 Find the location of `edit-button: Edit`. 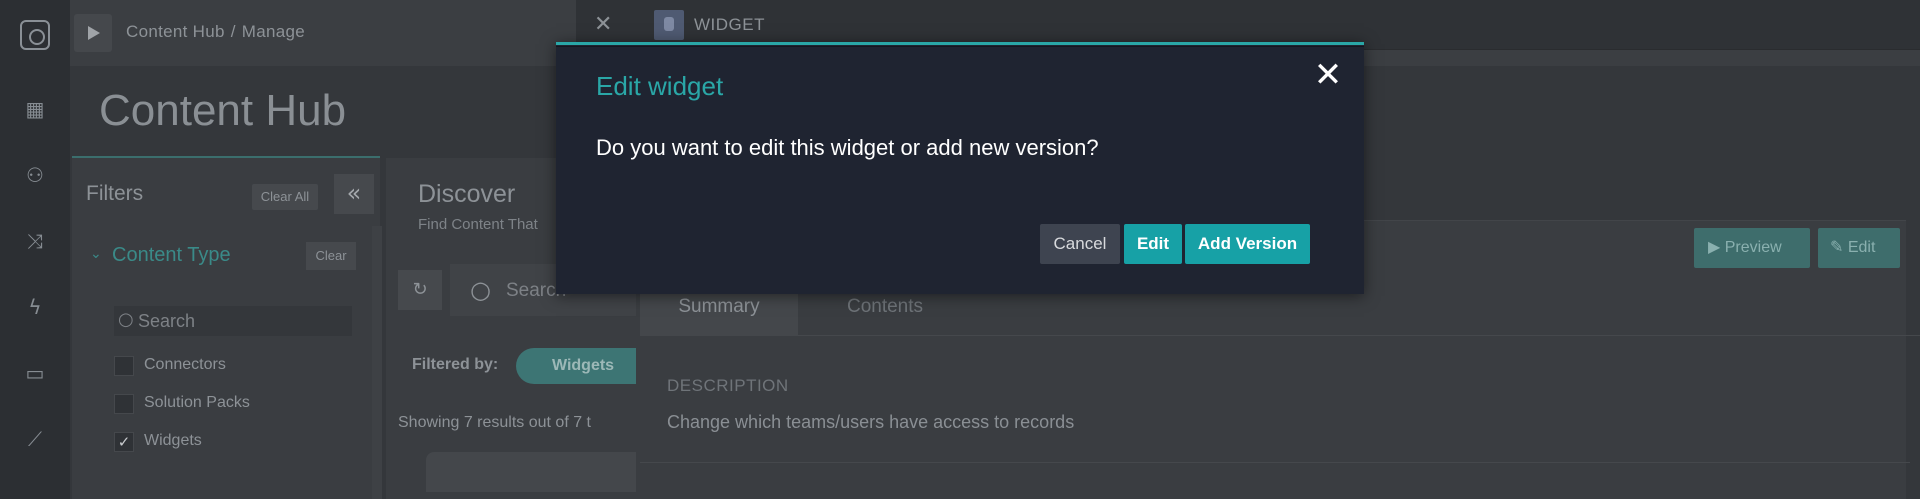

edit-button: Edit is located at coordinates (1153, 244).